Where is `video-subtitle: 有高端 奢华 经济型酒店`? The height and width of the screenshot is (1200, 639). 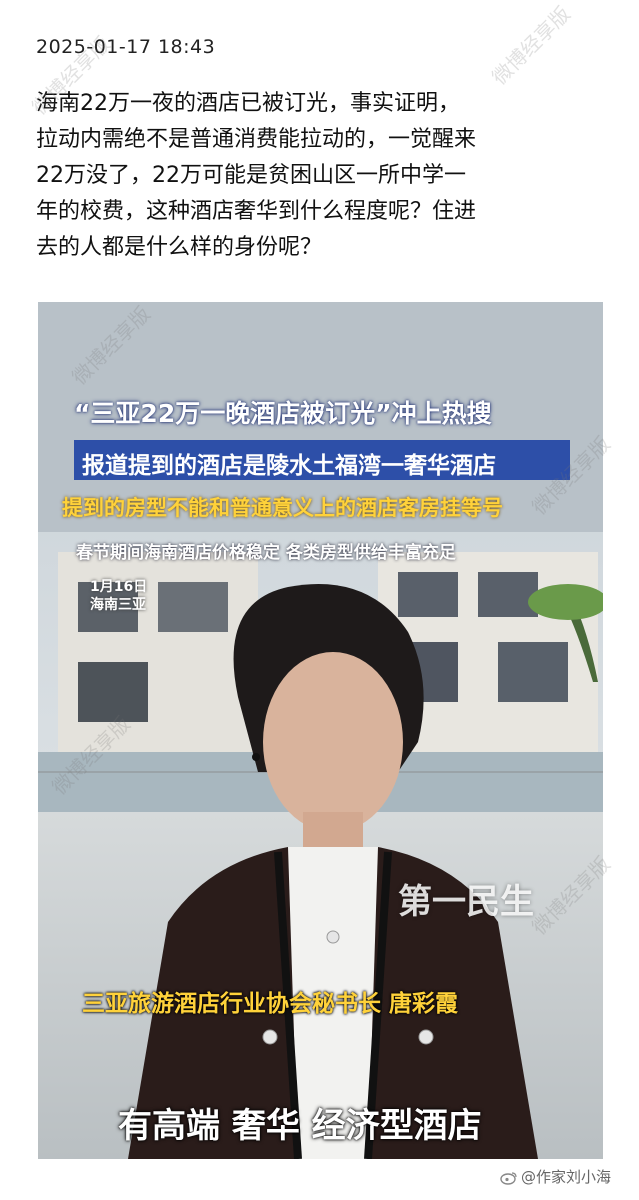 video-subtitle: 有高端 奢华 经济型酒店 is located at coordinates (300, 1126).